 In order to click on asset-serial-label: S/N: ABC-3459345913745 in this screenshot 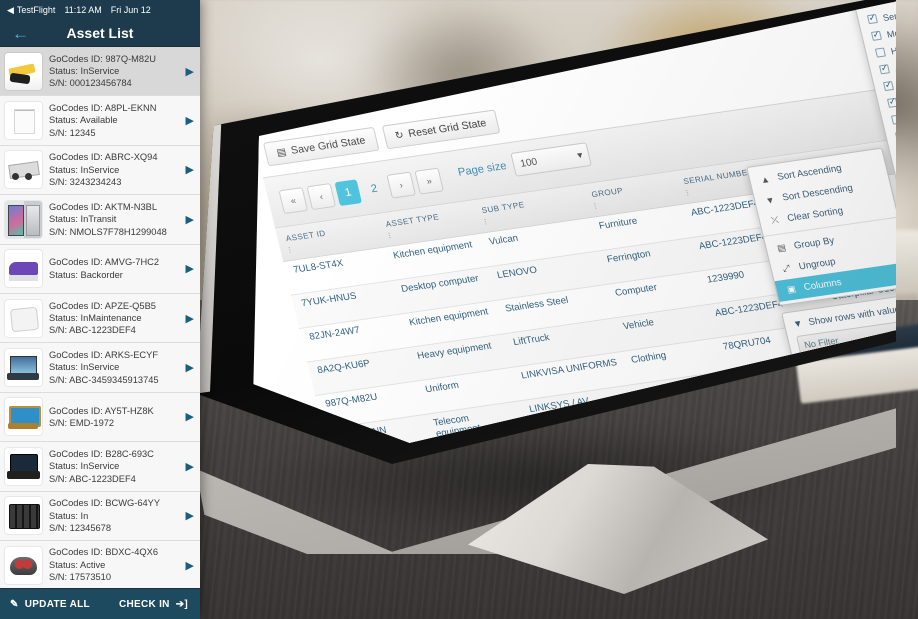, I will do `click(104, 379)`.